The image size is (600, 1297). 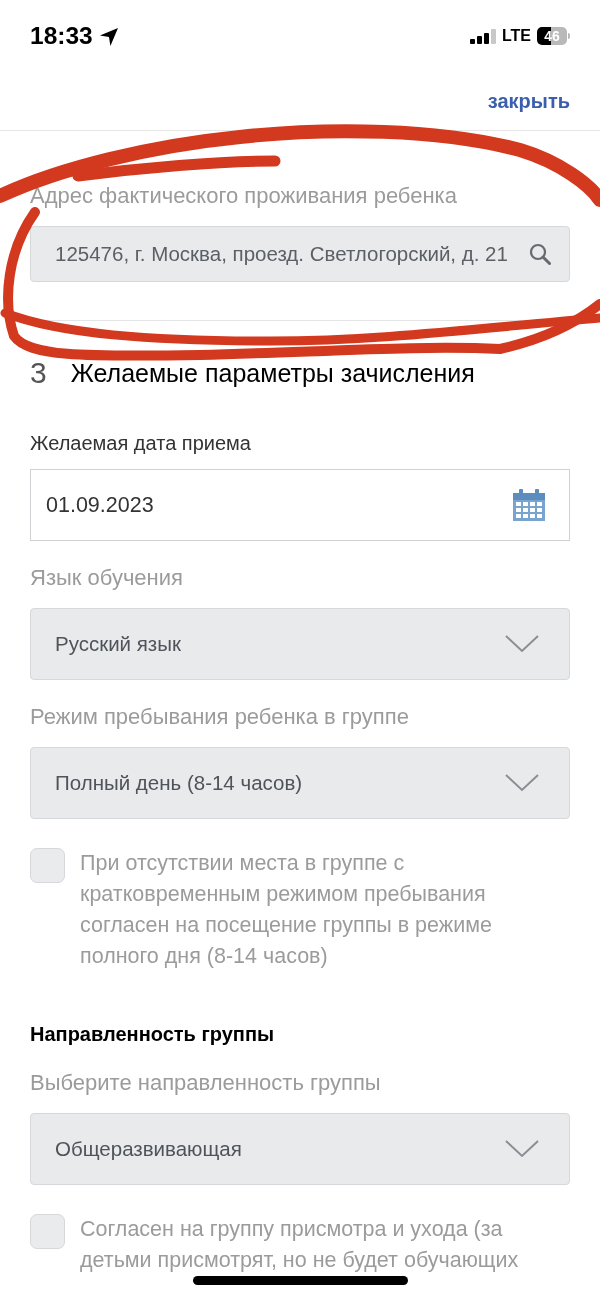 What do you see at coordinates (153, 1034) in the screenshot?
I see `group-heading: Направленность группы` at bounding box center [153, 1034].